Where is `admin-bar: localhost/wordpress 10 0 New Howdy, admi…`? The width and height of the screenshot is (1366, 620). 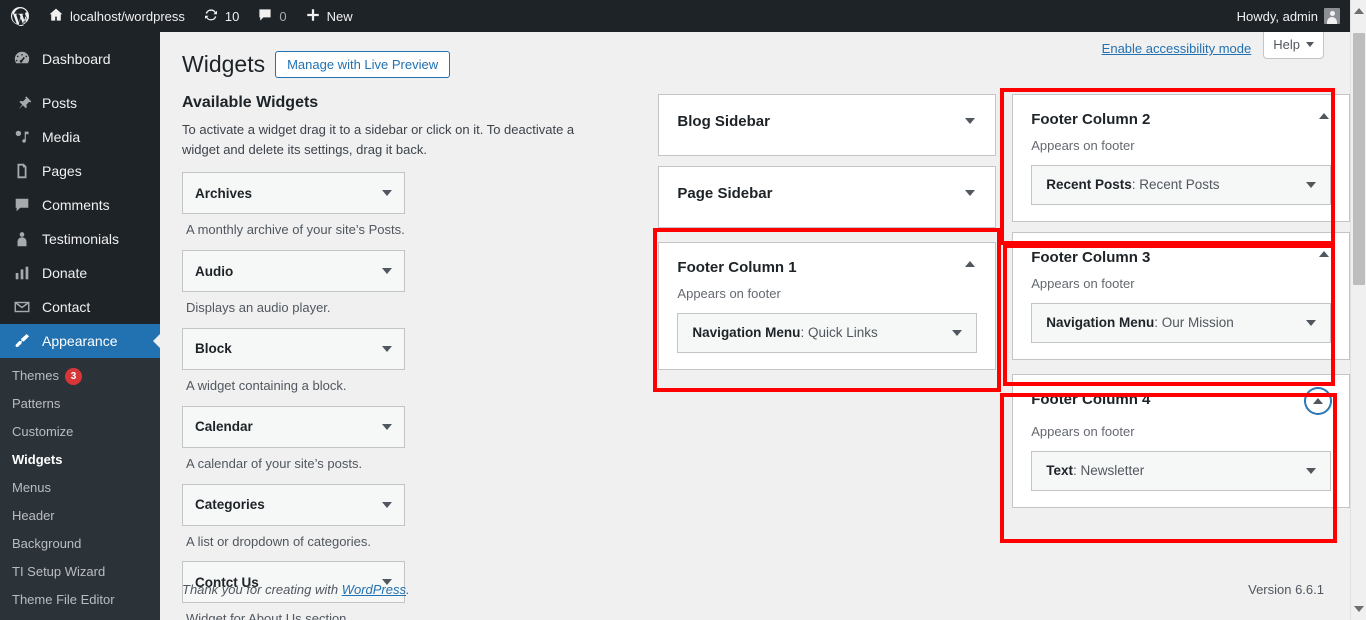
admin-bar: localhost/wordpress 10 0 New Howdy, admi… is located at coordinates (683, 16).